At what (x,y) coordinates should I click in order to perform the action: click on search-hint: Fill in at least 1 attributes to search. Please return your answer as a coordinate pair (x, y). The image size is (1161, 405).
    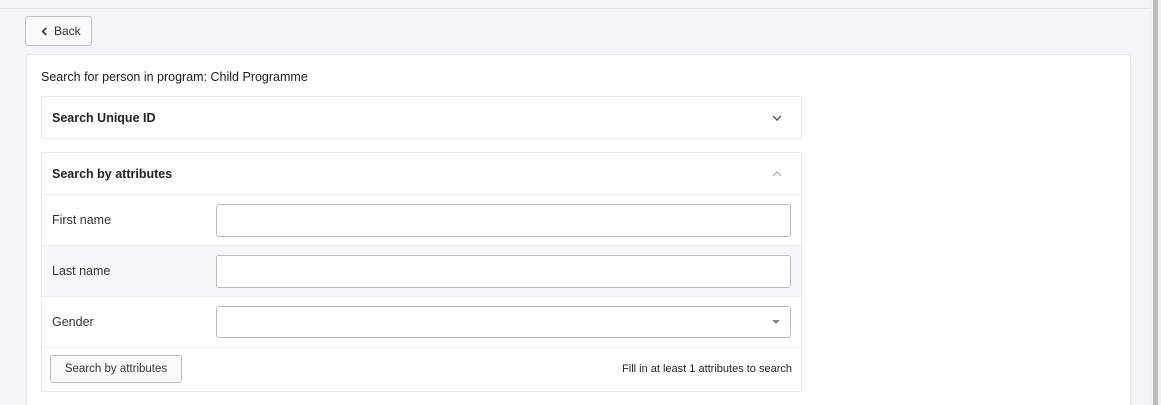
    Looking at the image, I should click on (707, 369).